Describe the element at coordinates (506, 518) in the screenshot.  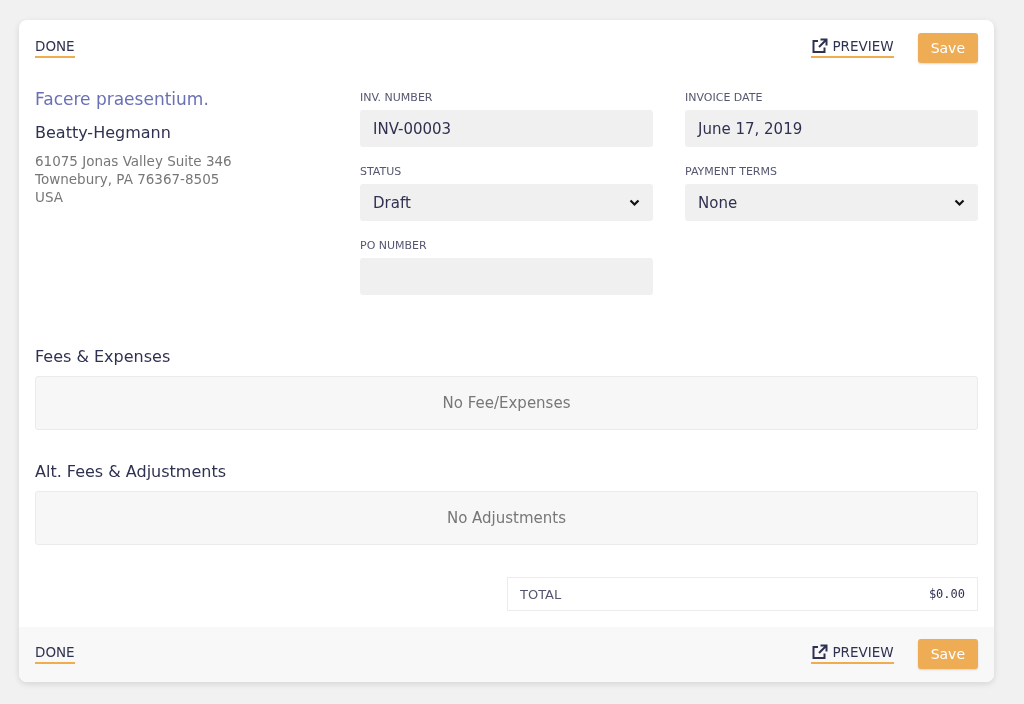
I see `empty-state-panel: No Adjustments` at that location.